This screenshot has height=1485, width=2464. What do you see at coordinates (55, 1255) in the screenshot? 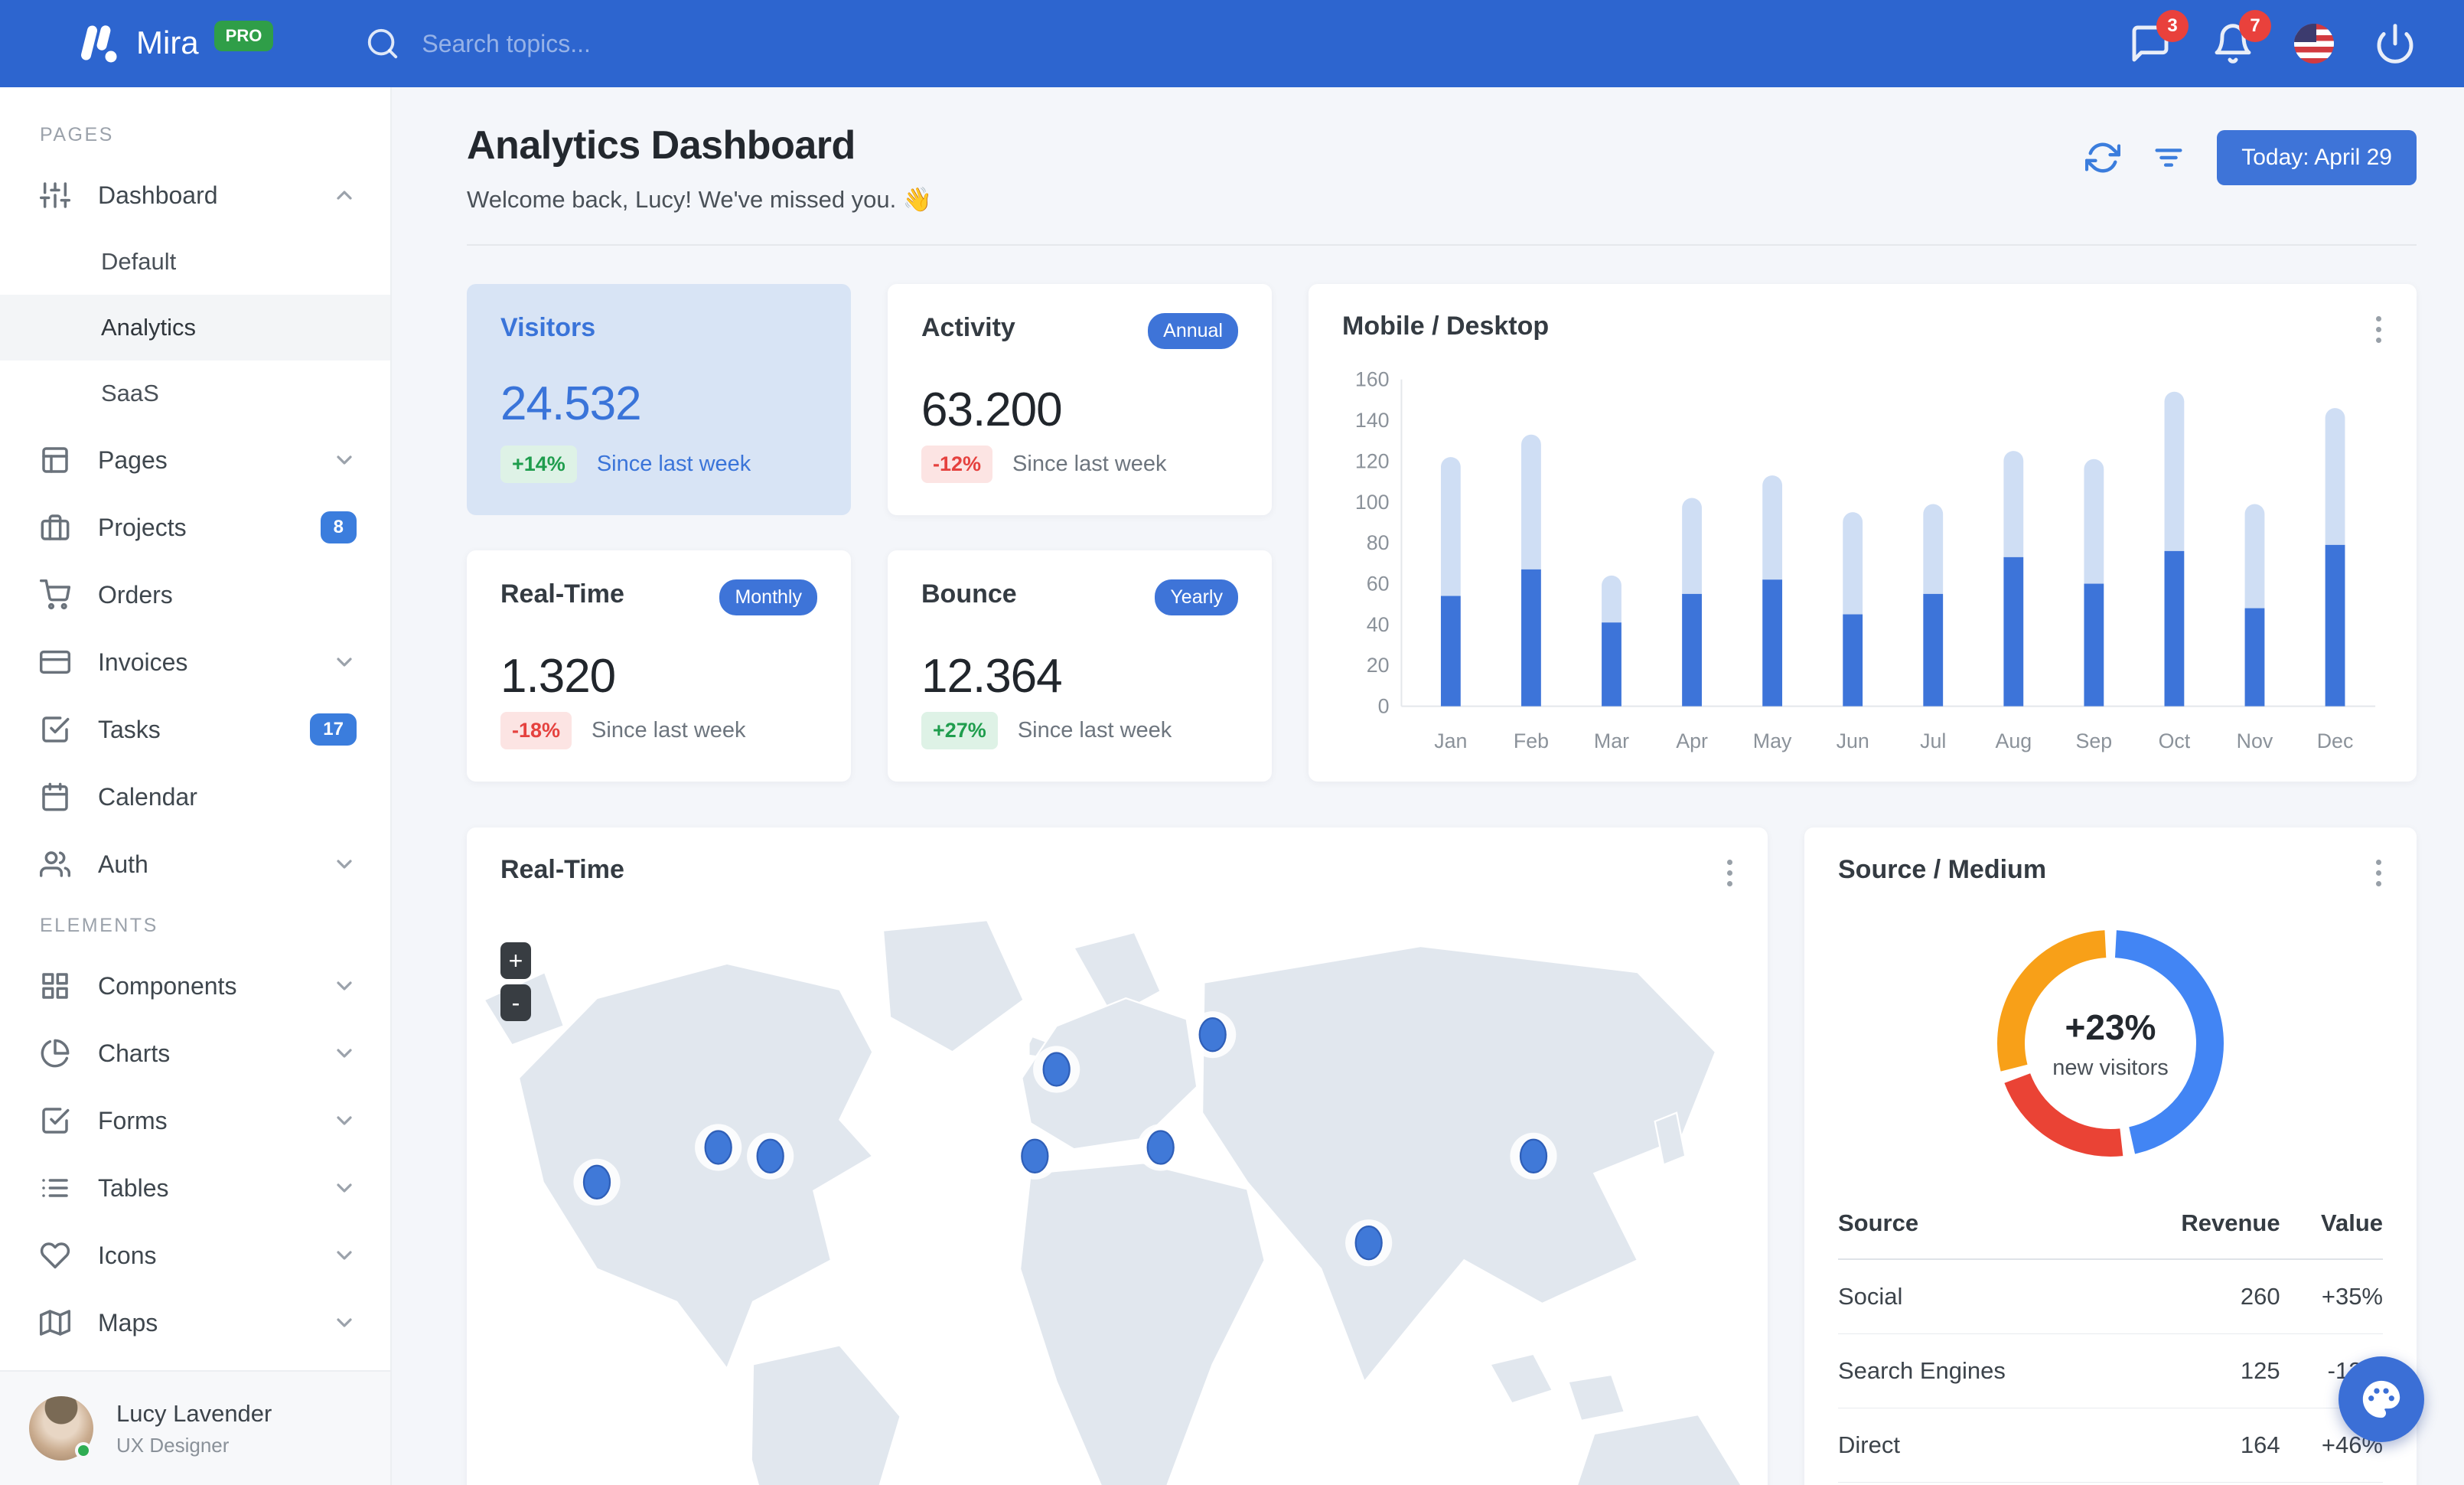
I see `heart-icon` at bounding box center [55, 1255].